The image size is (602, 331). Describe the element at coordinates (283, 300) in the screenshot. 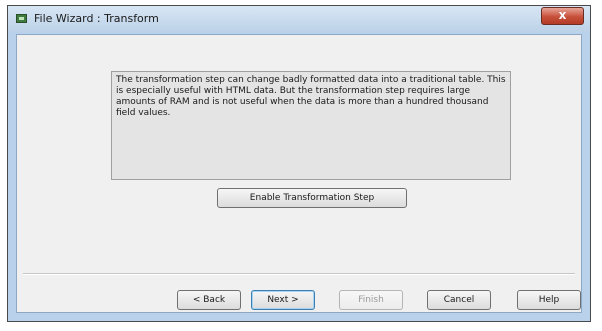

I see `next-button: Next >` at that location.